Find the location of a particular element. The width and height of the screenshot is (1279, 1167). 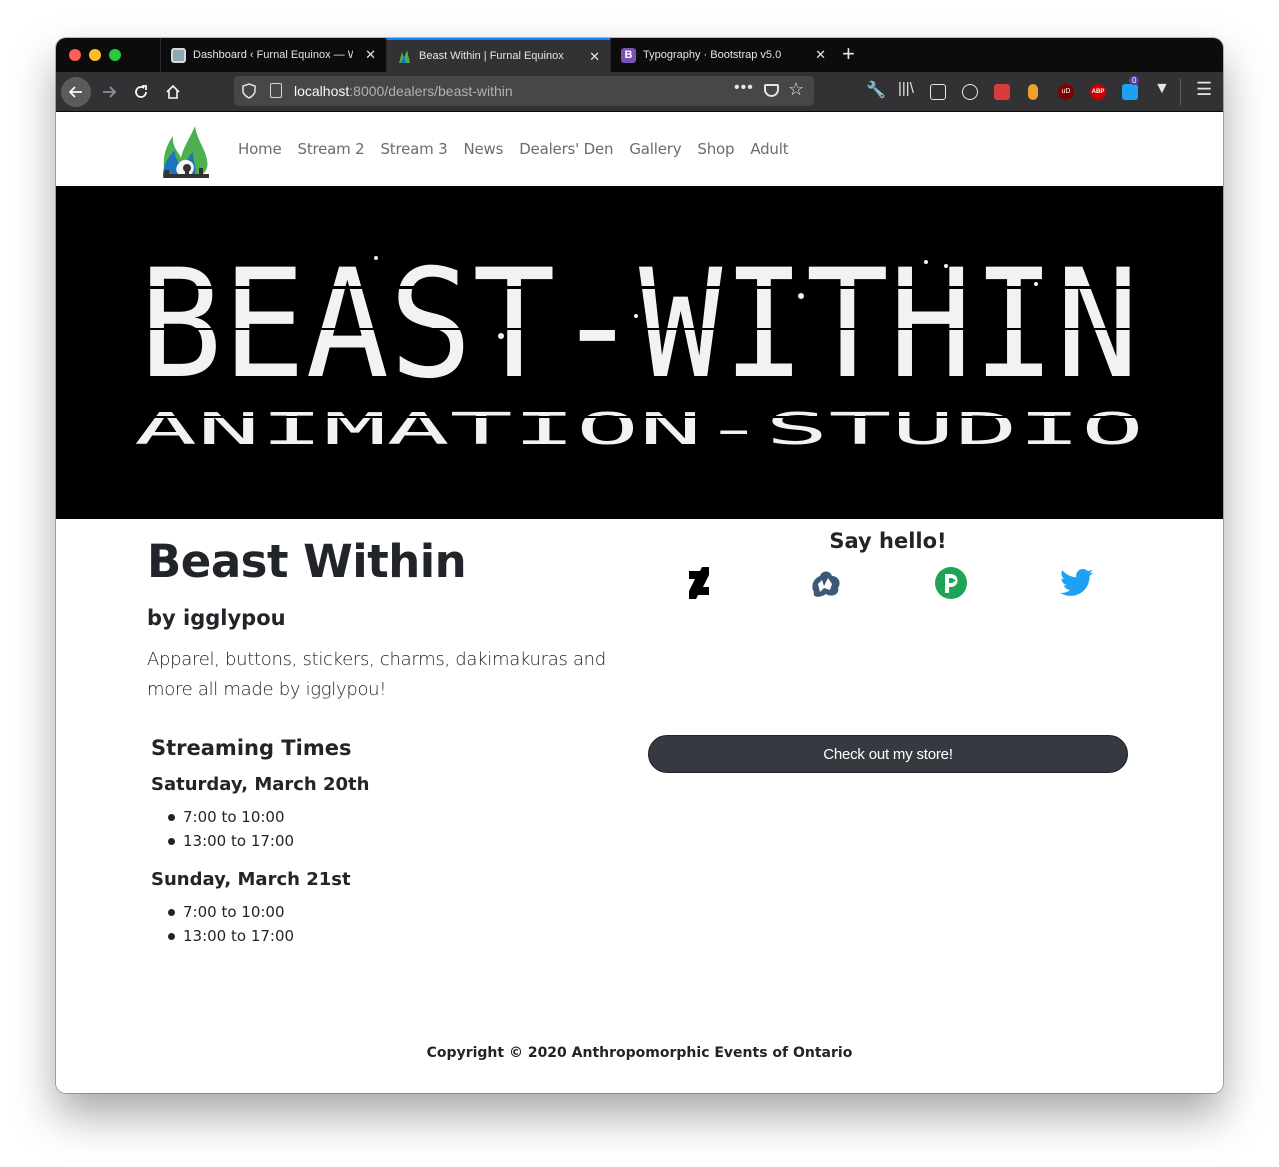

stream-day-heading: Saturday, March 20th is located at coordinates (260, 784).